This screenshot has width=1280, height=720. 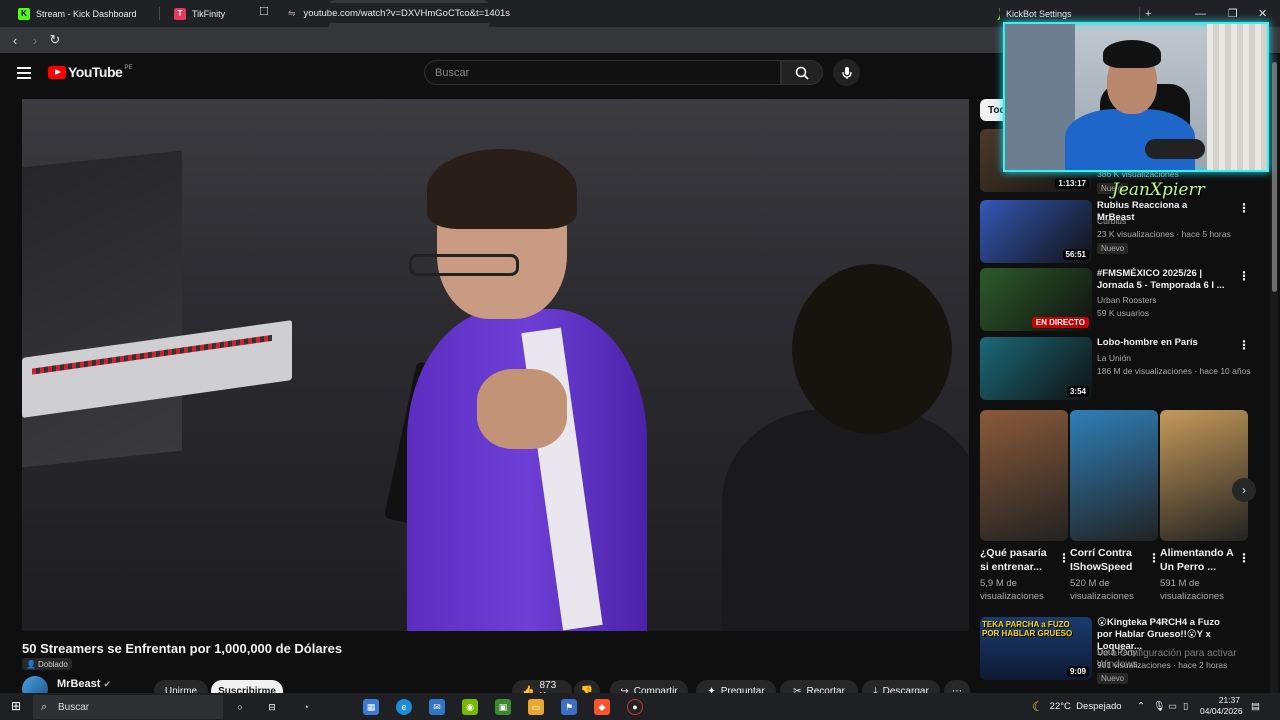 I want to click on search-icon: ⌕, so click(x=44, y=706).